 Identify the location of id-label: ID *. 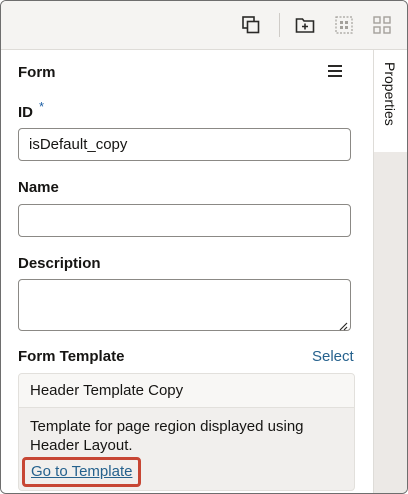
(31, 110).